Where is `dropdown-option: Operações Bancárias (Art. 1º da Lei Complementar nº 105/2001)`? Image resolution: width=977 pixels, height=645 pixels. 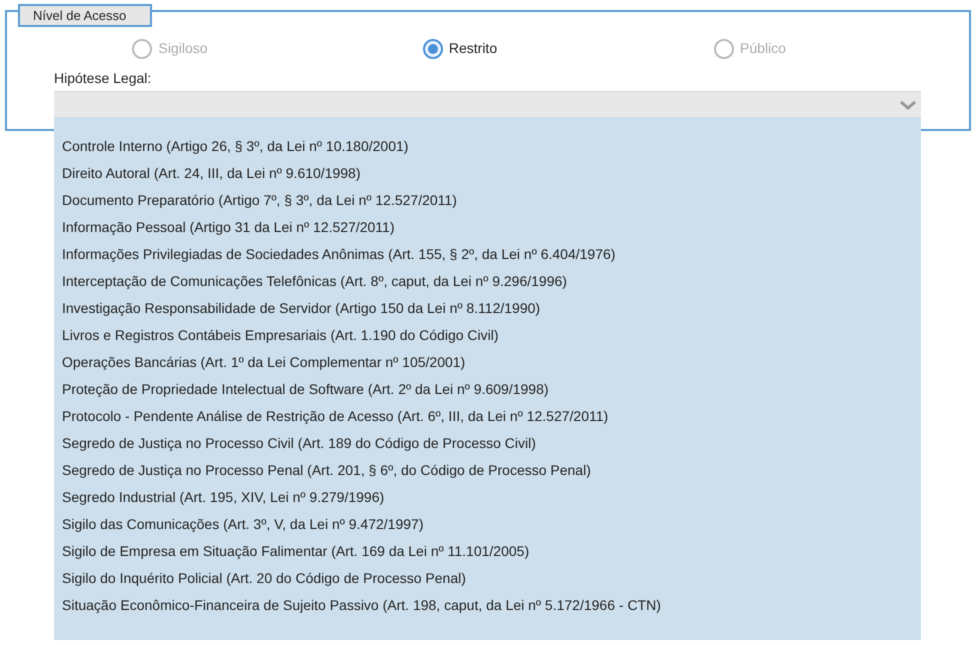 dropdown-option: Operações Bancárias (Art. 1º da Lei Complementar nº 105/2001) is located at coordinates (264, 362).